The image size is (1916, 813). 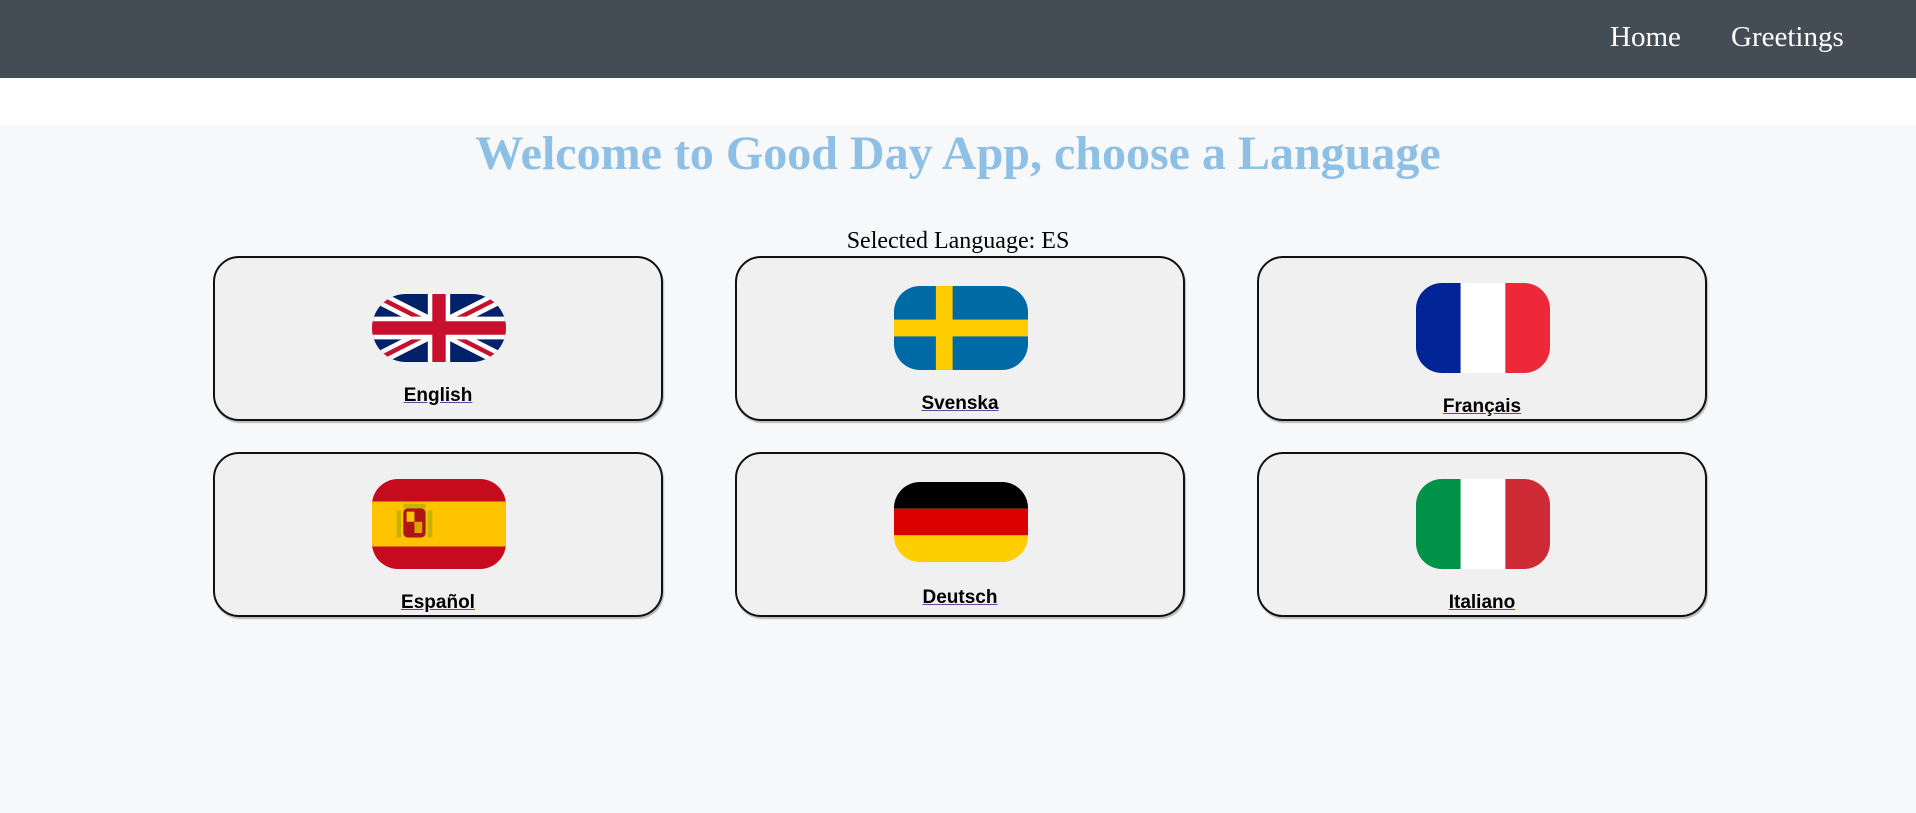 I want to click on header-spacer, so click(x=958, y=101).